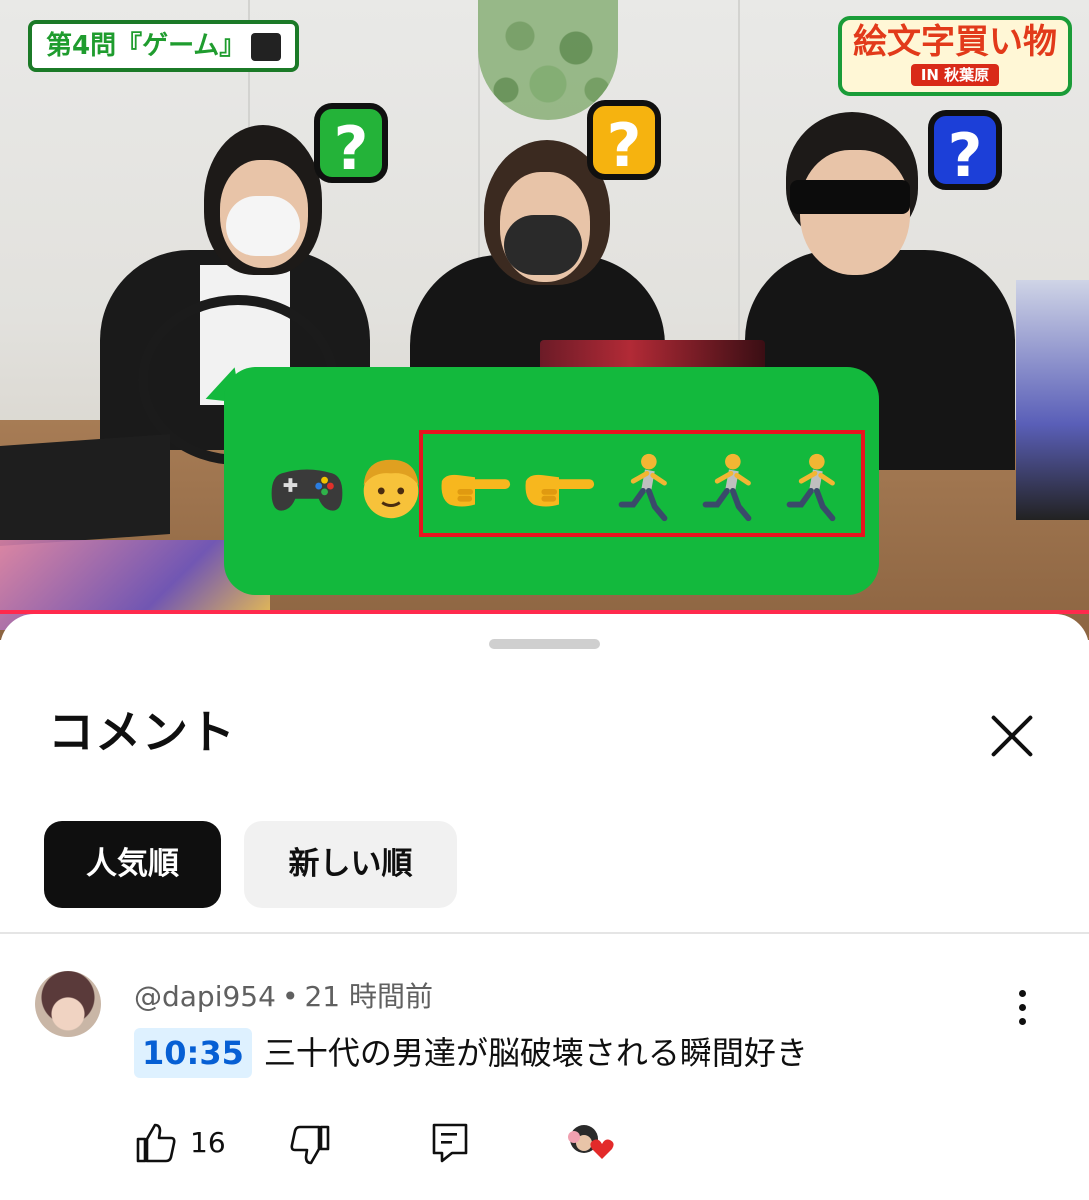  Describe the element at coordinates (624, 140) in the screenshot. I see `question-mark-yellow: ?` at that location.